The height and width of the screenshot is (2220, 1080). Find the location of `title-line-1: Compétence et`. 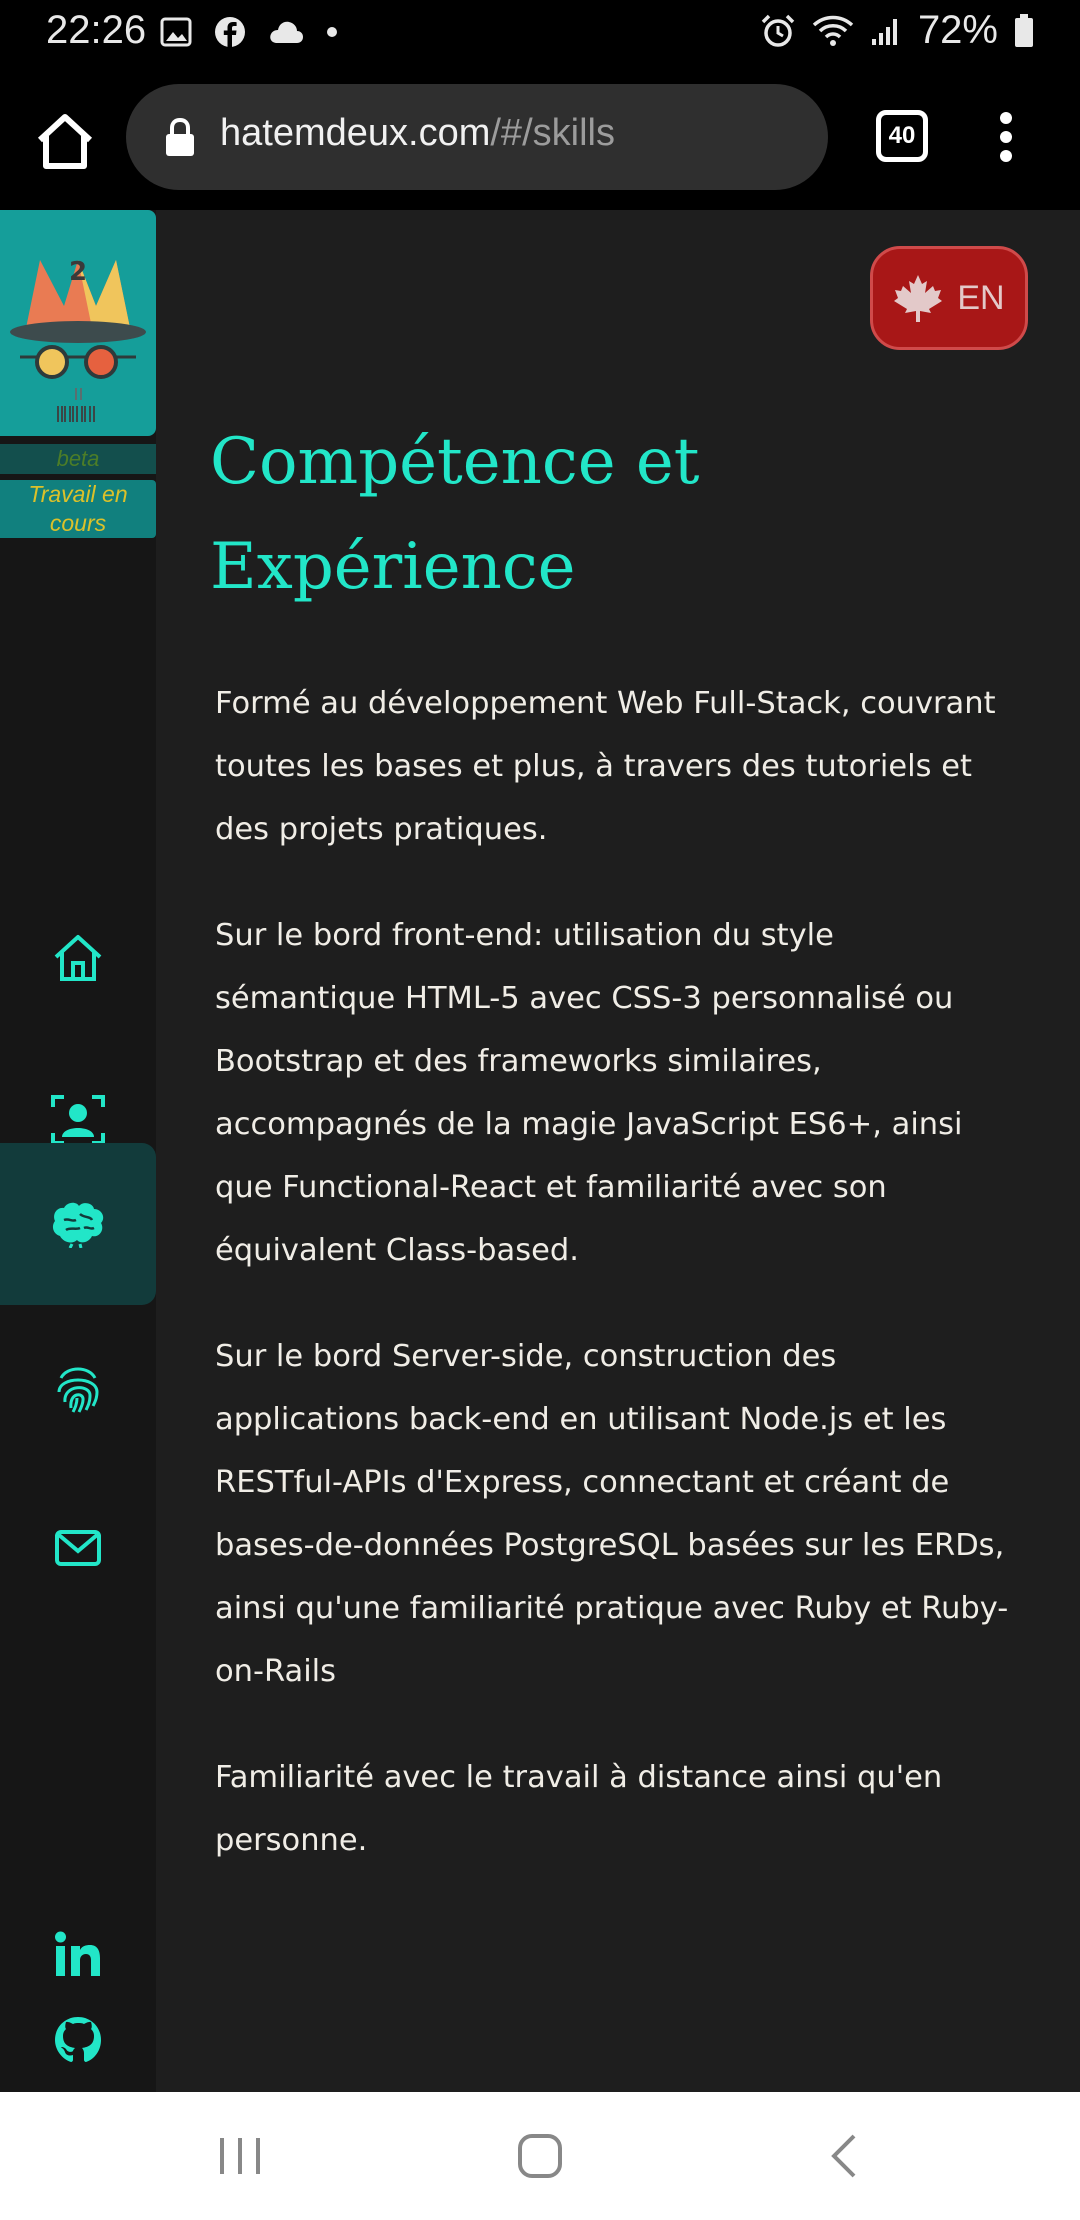

title-line-1: Compétence et is located at coordinates (455, 462).